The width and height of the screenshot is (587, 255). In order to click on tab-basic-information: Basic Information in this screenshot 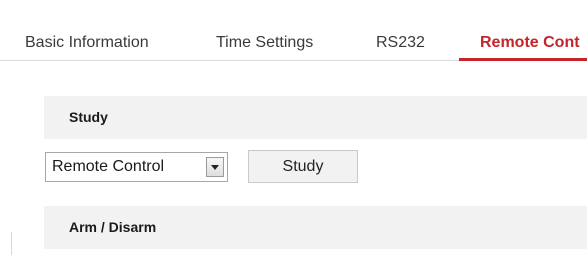, I will do `click(87, 43)`.